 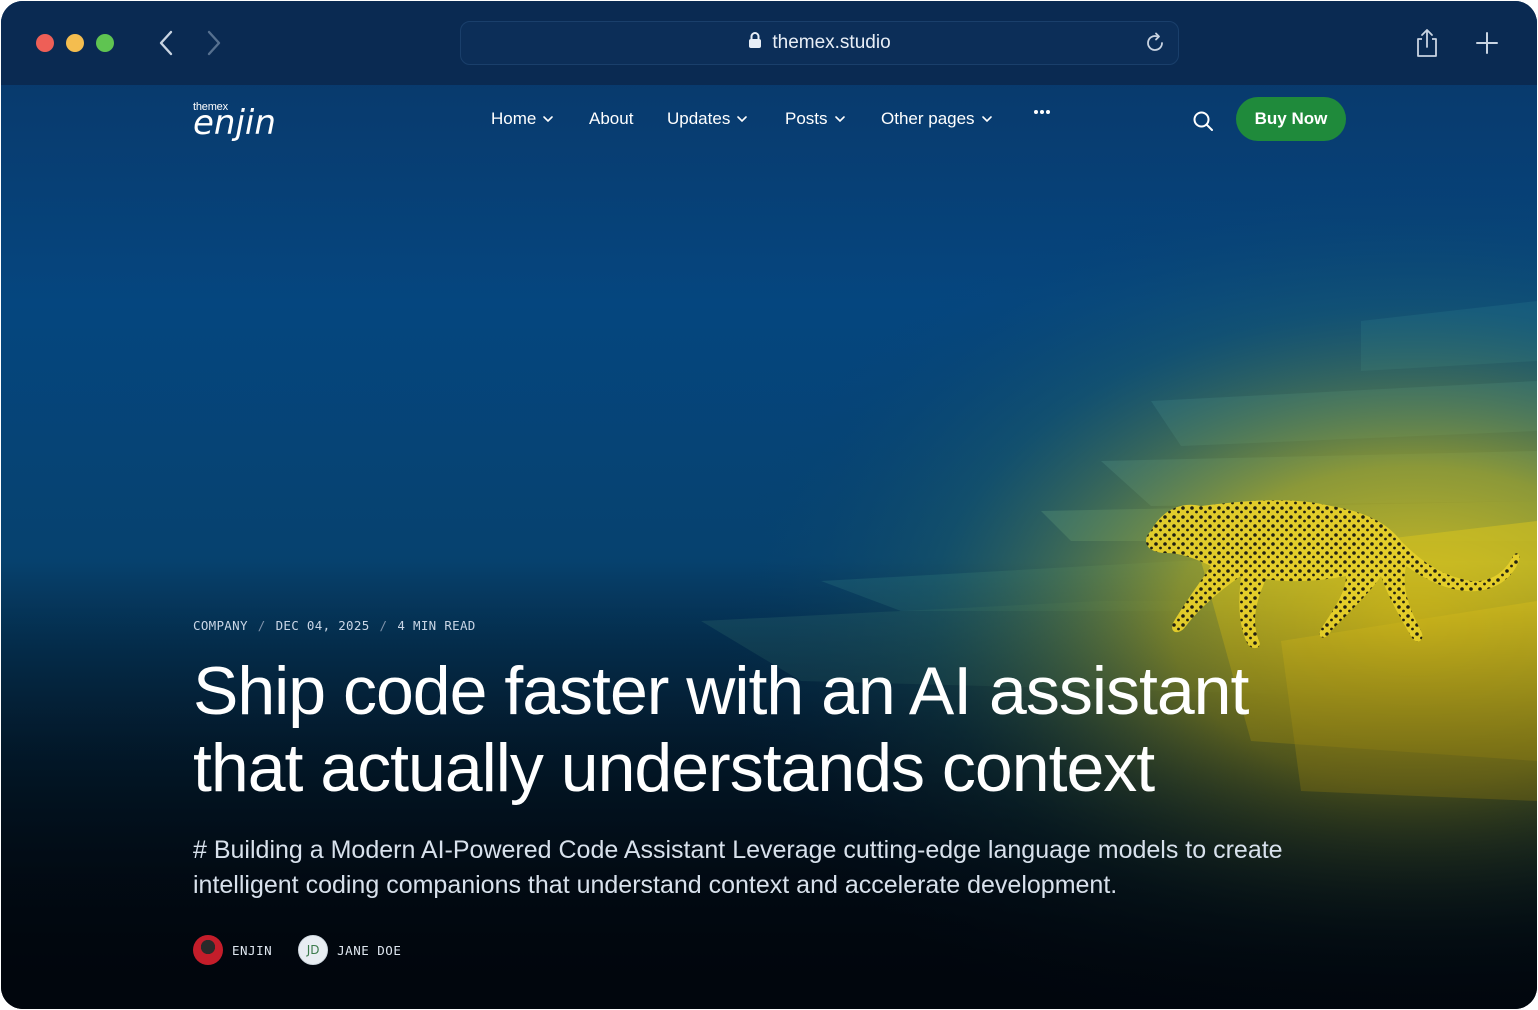 What do you see at coordinates (831, 42) in the screenshot?
I see `url-text: themex.studio` at bounding box center [831, 42].